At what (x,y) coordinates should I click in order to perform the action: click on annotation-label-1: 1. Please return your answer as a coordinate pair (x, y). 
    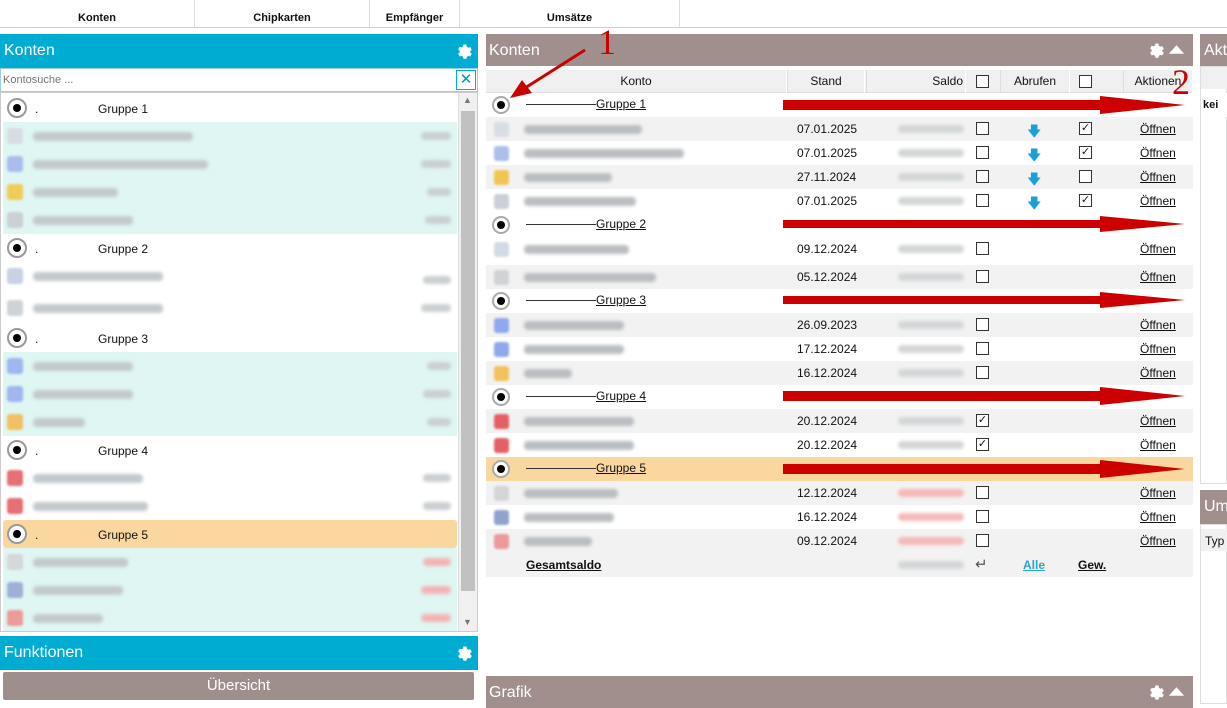
    Looking at the image, I should click on (607, 42).